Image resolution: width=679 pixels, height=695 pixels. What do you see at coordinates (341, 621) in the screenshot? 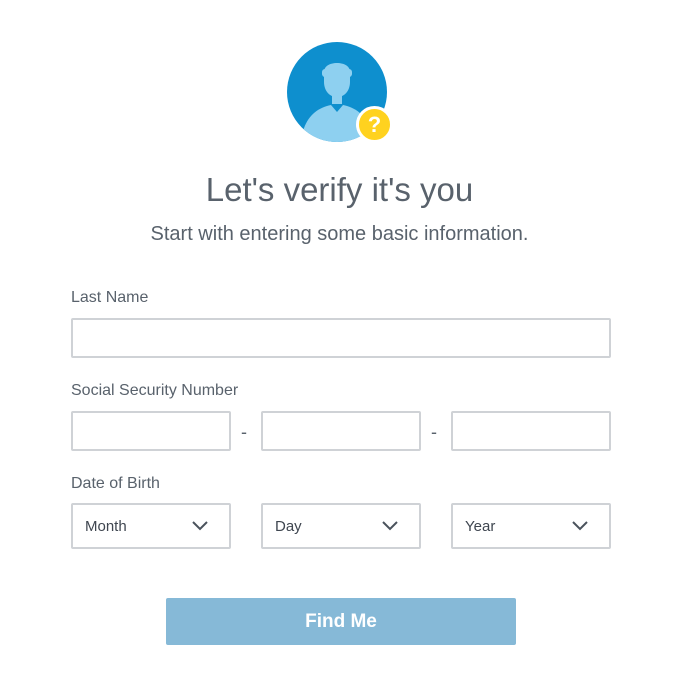
I see `find-me-button: Find Me` at bounding box center [341, 621].